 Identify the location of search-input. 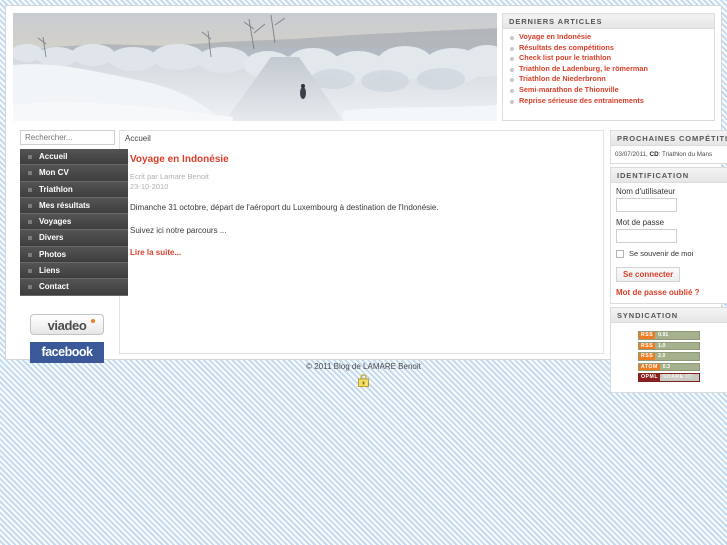
(67, 137).